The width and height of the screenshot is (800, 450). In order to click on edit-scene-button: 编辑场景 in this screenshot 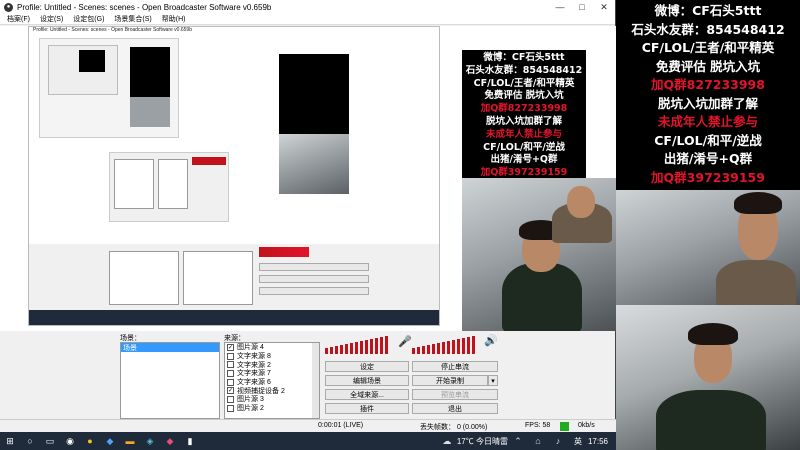, I will do `click(367, 380)`.